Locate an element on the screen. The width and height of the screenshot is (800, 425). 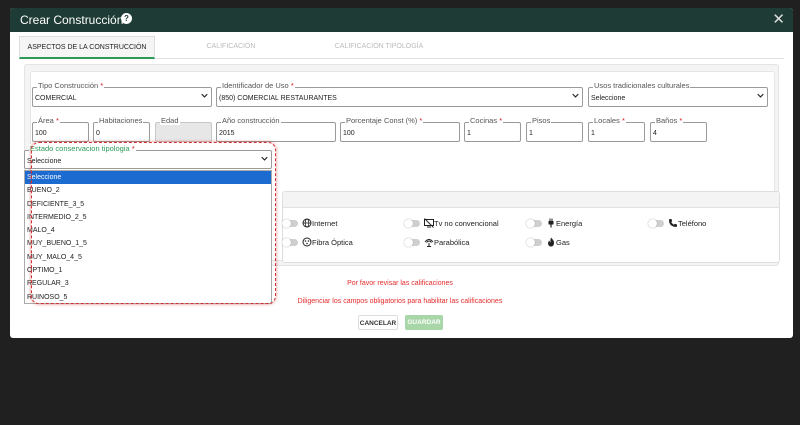
service-tv: Tv no convencional is located at coordinates (459, 224).